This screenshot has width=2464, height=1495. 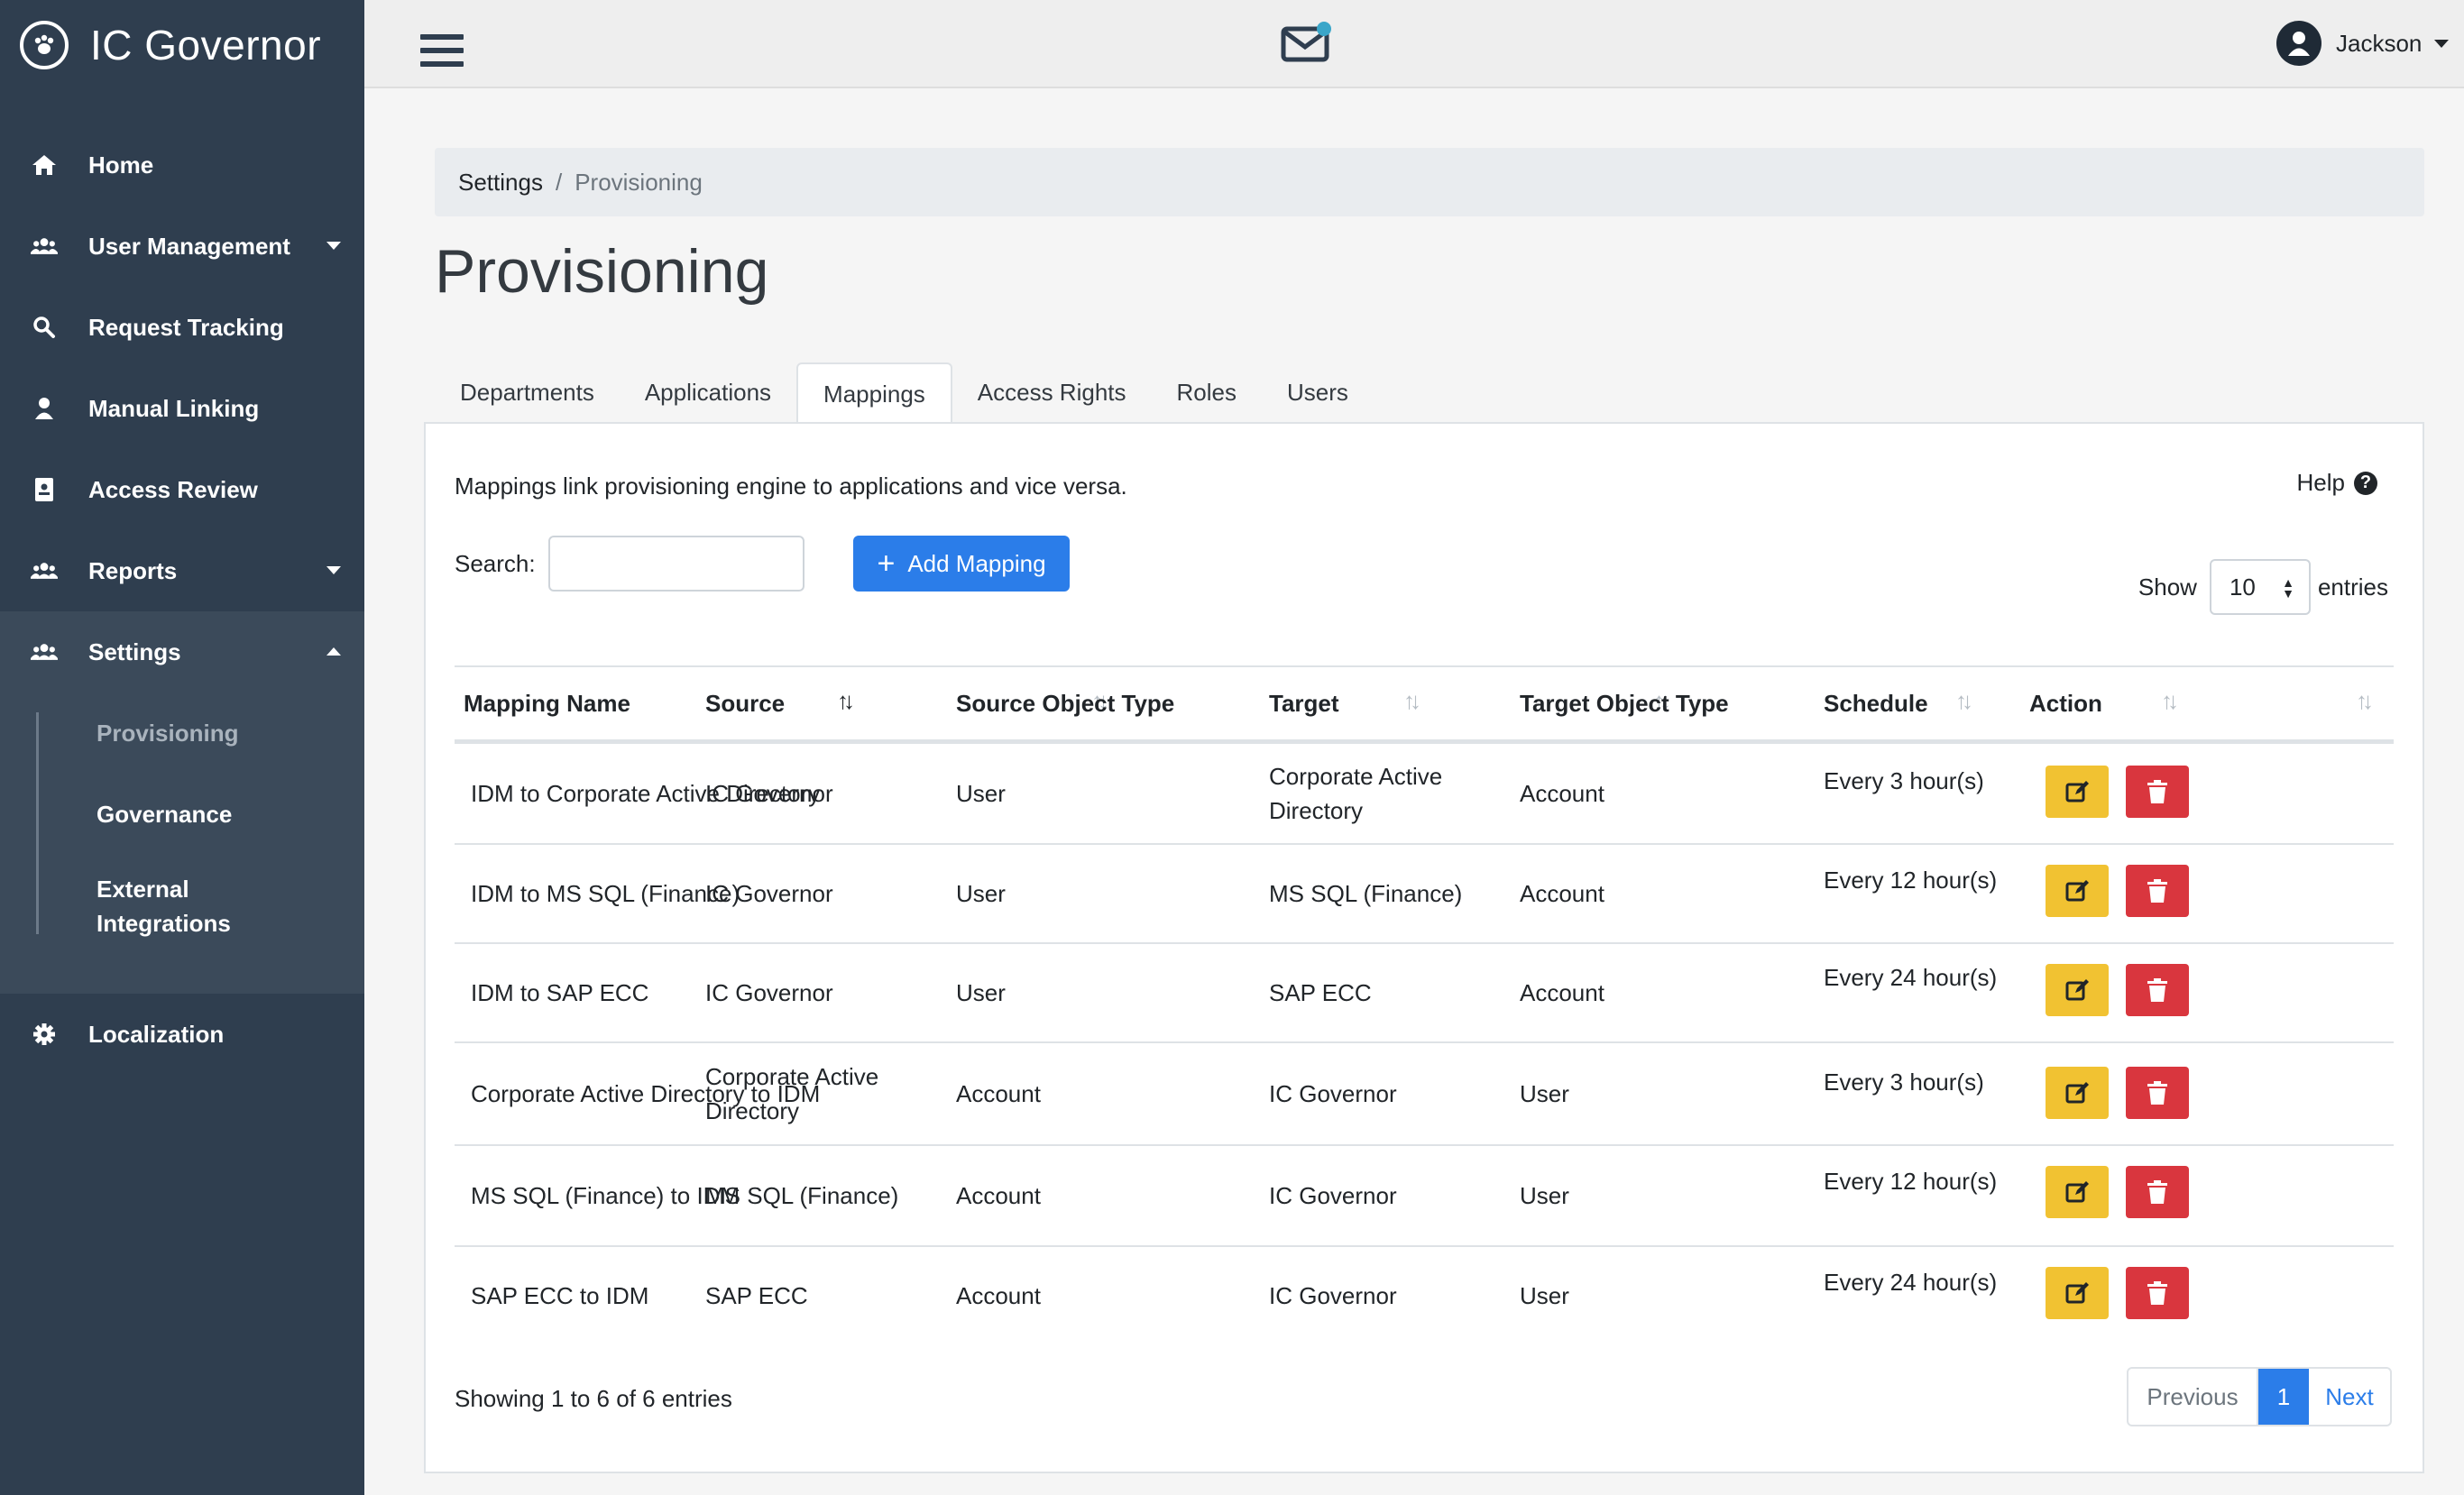 What do you see at coordinates (2283, 1397) in the screenshot?
I see `page-1-button: 1` at bounding box center [2283, 1397].